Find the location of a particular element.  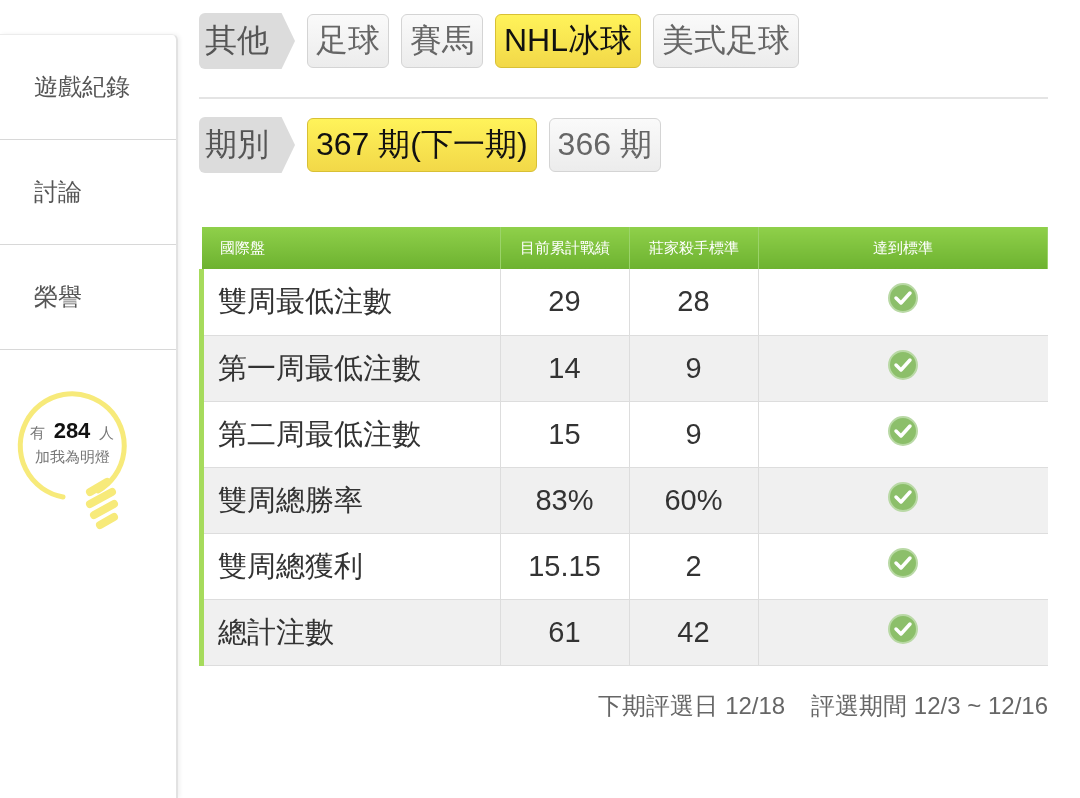

sidebar-item: 遊戲紀錄 is located at coordinates (88, 87).